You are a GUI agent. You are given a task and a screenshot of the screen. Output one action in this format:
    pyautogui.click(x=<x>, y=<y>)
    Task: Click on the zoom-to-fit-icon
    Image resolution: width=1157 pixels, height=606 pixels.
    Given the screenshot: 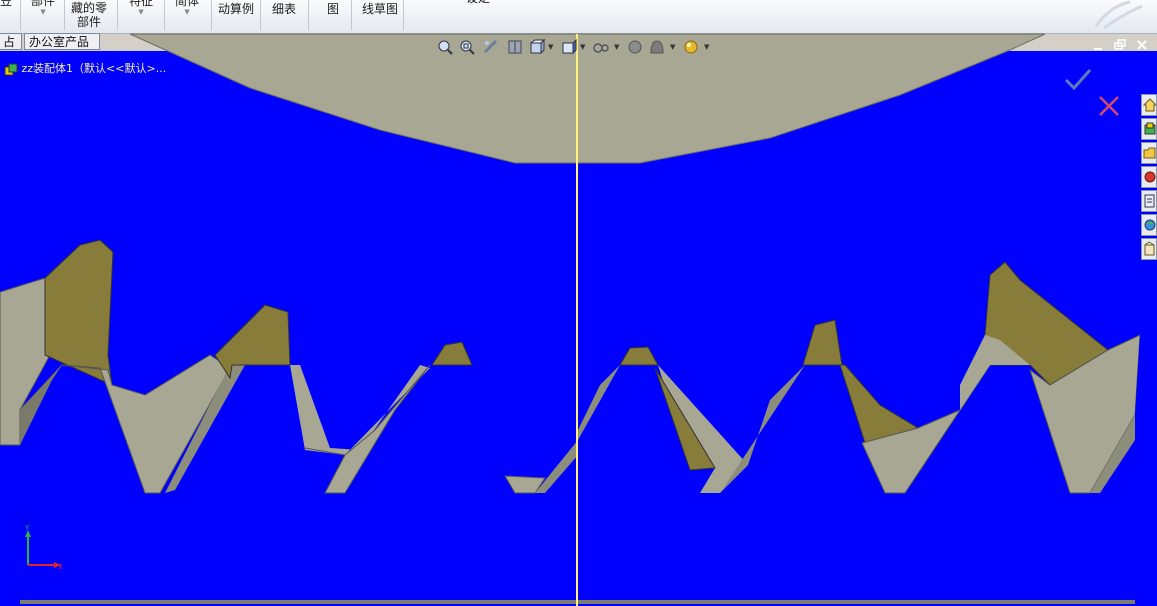 What is the action you would take?
    pyautogui.click(x=445, y=47)
    